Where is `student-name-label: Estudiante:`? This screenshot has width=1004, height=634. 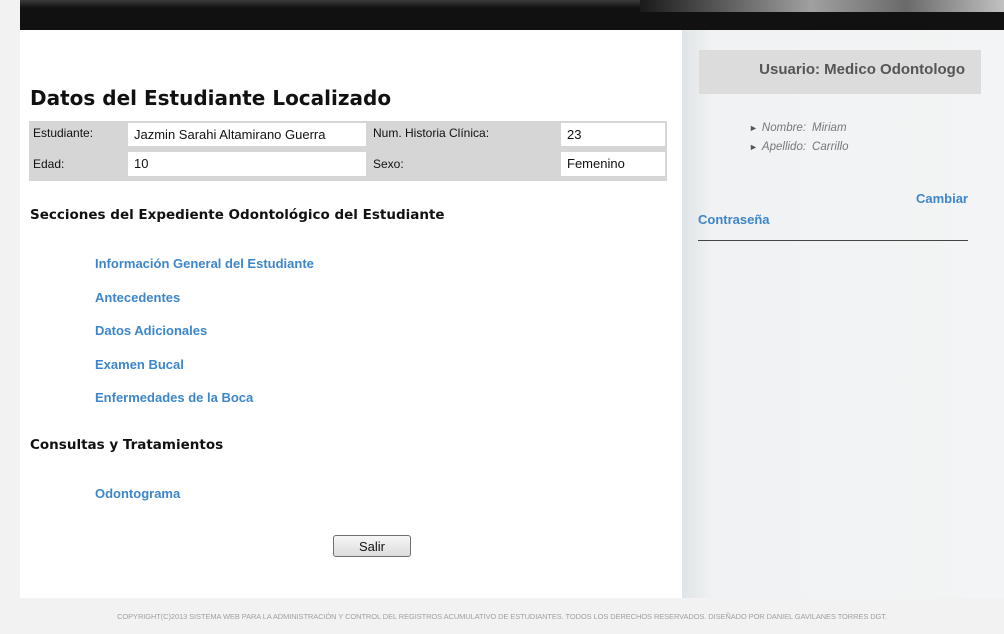
student-name-label: Estudiante: is located at coordinates (63, 133).